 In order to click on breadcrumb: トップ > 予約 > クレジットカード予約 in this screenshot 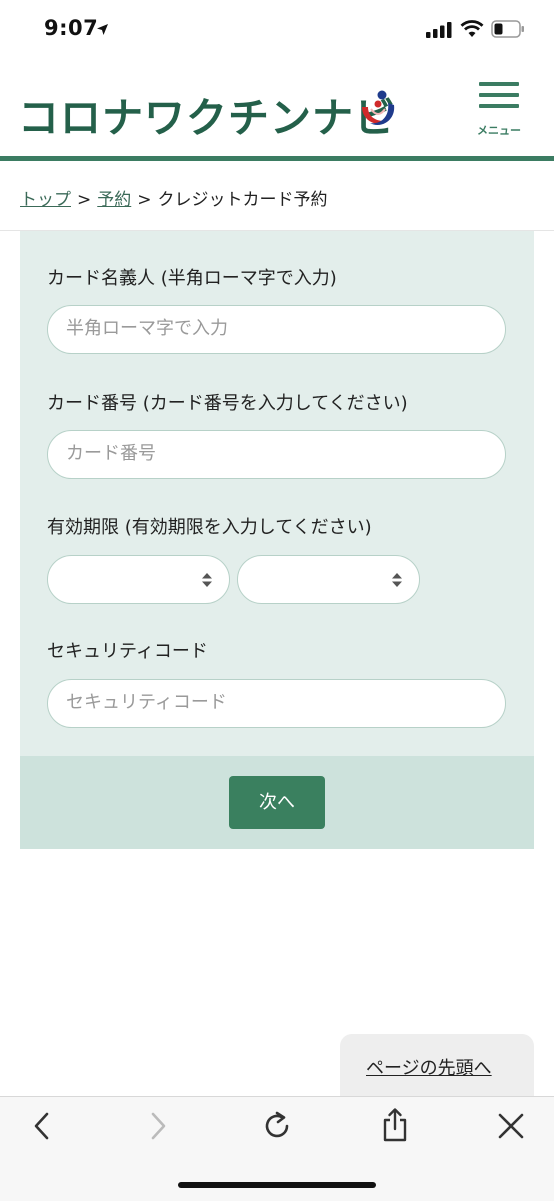, I will do `click(174, 197)`.